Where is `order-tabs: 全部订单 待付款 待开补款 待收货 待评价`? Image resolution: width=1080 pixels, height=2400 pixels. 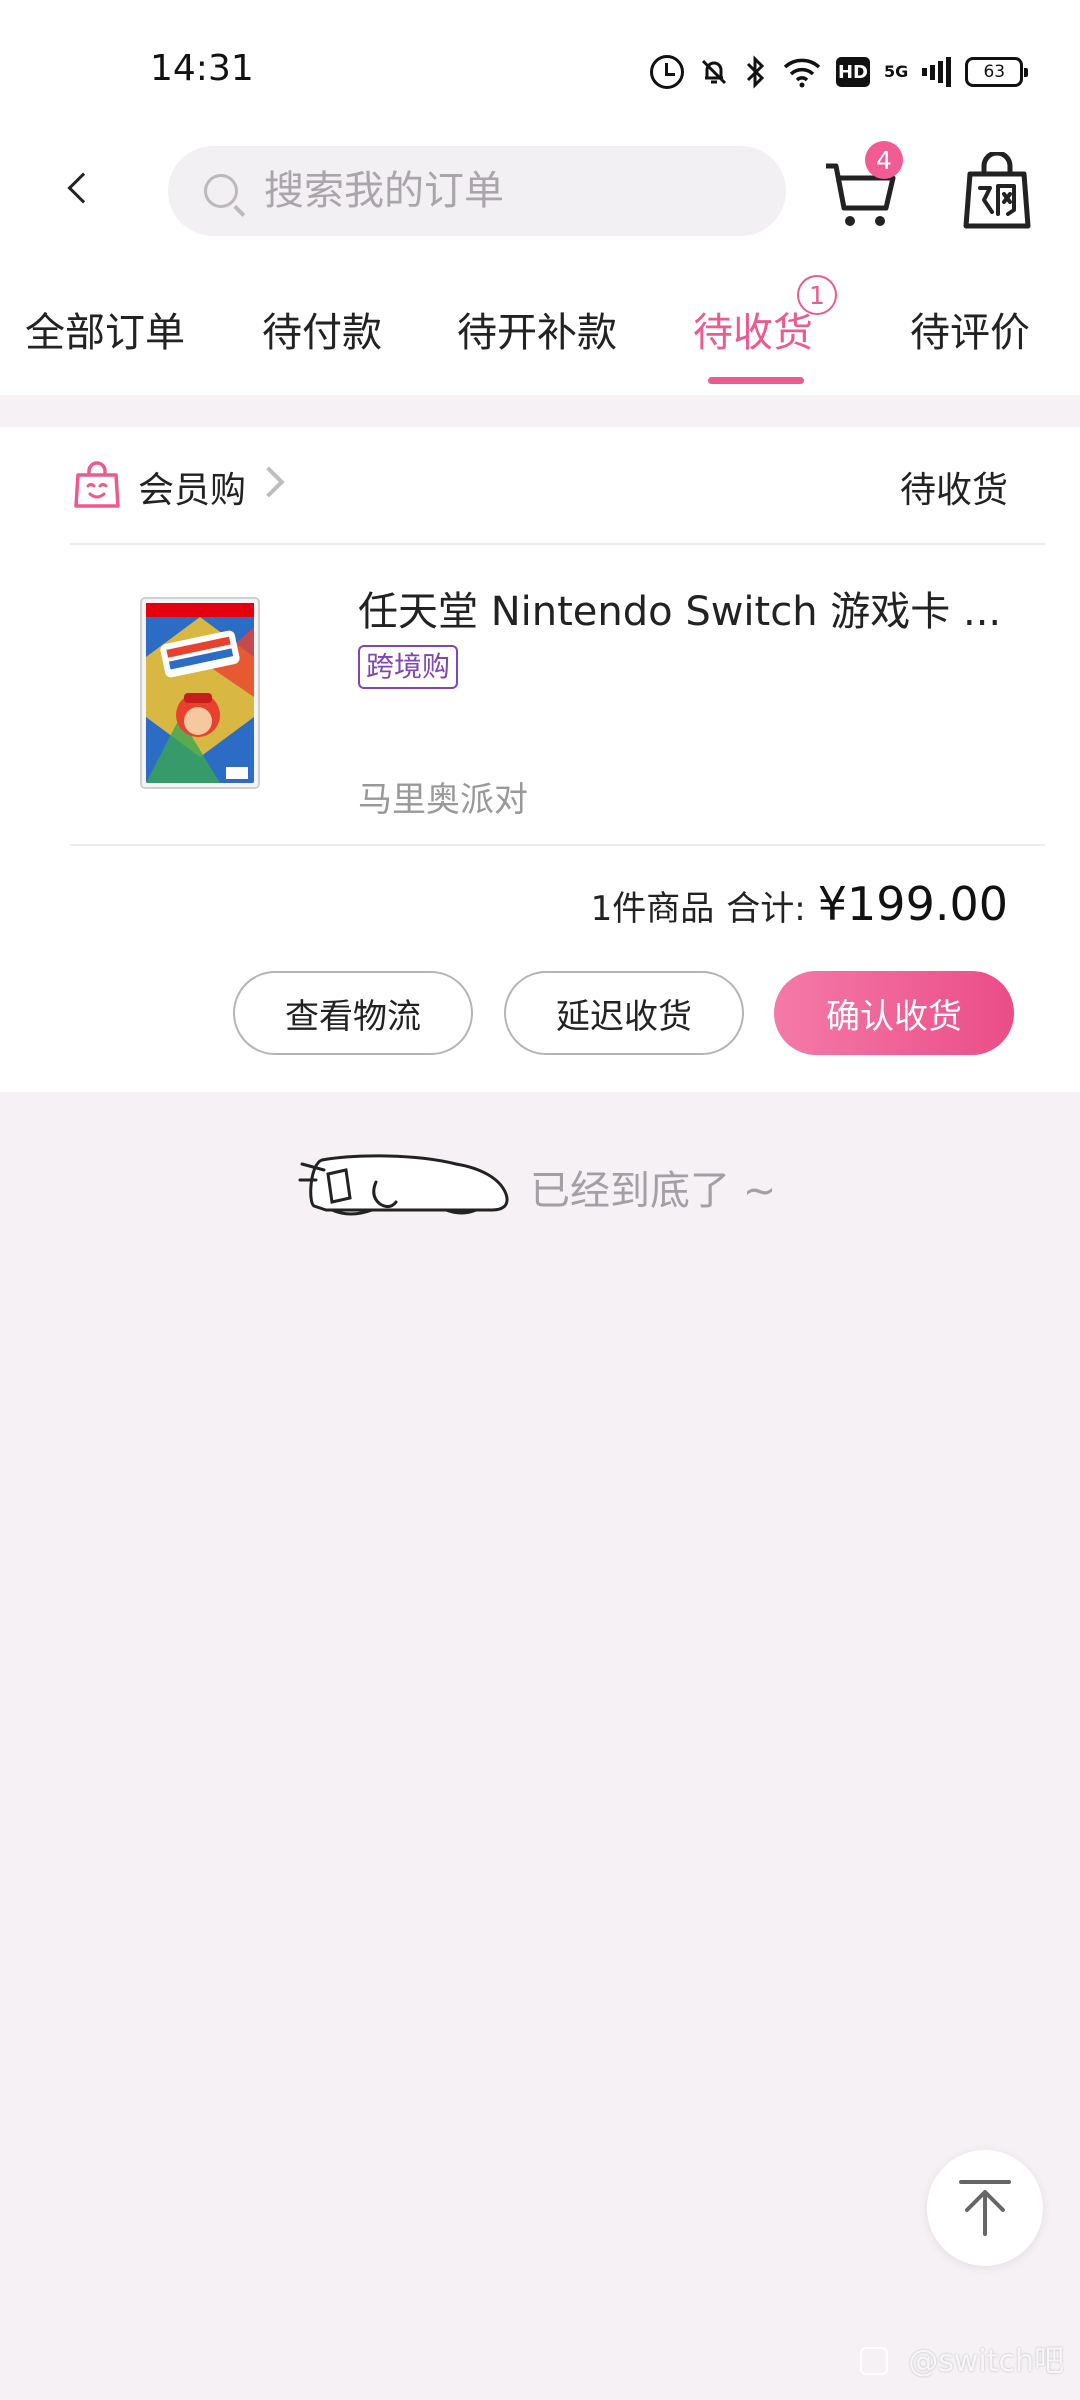
order-tabs: 全部订单 待付款 待开补款 待收货 待评价 is located at coordinates (540, 345).